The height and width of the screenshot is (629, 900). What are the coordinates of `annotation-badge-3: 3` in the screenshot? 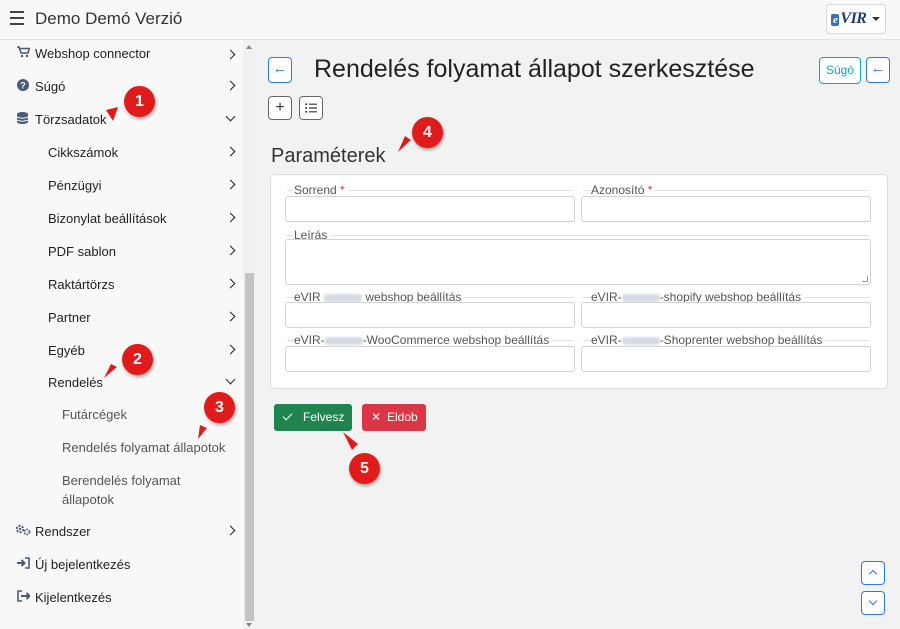 It's located at (219, 407).